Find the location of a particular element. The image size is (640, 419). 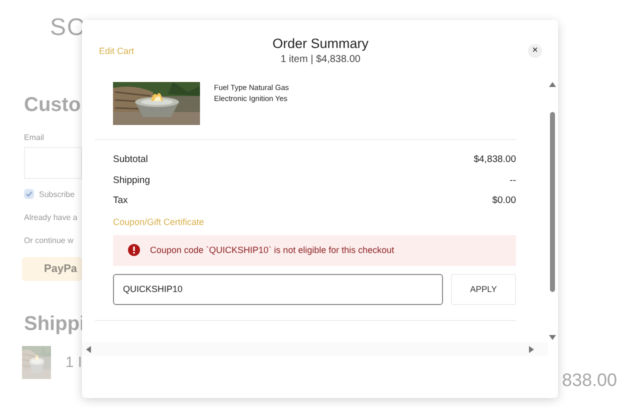

coupon-field: QUICKSHIP10 is located at coordinates (278, 289).